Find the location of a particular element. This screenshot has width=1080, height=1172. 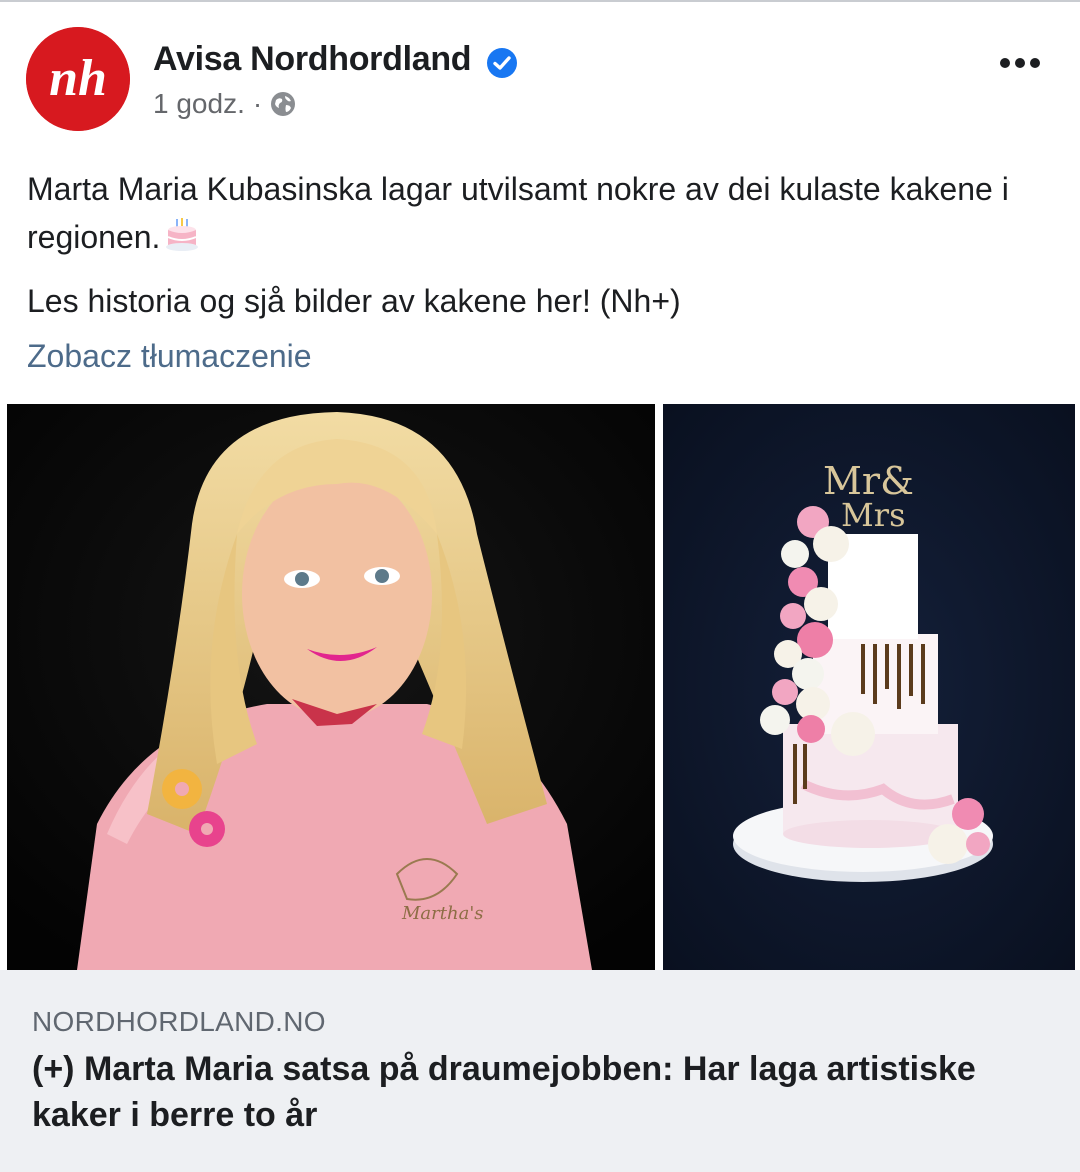

post-meta: 1 godz. · is located at coordinates (224, 104).